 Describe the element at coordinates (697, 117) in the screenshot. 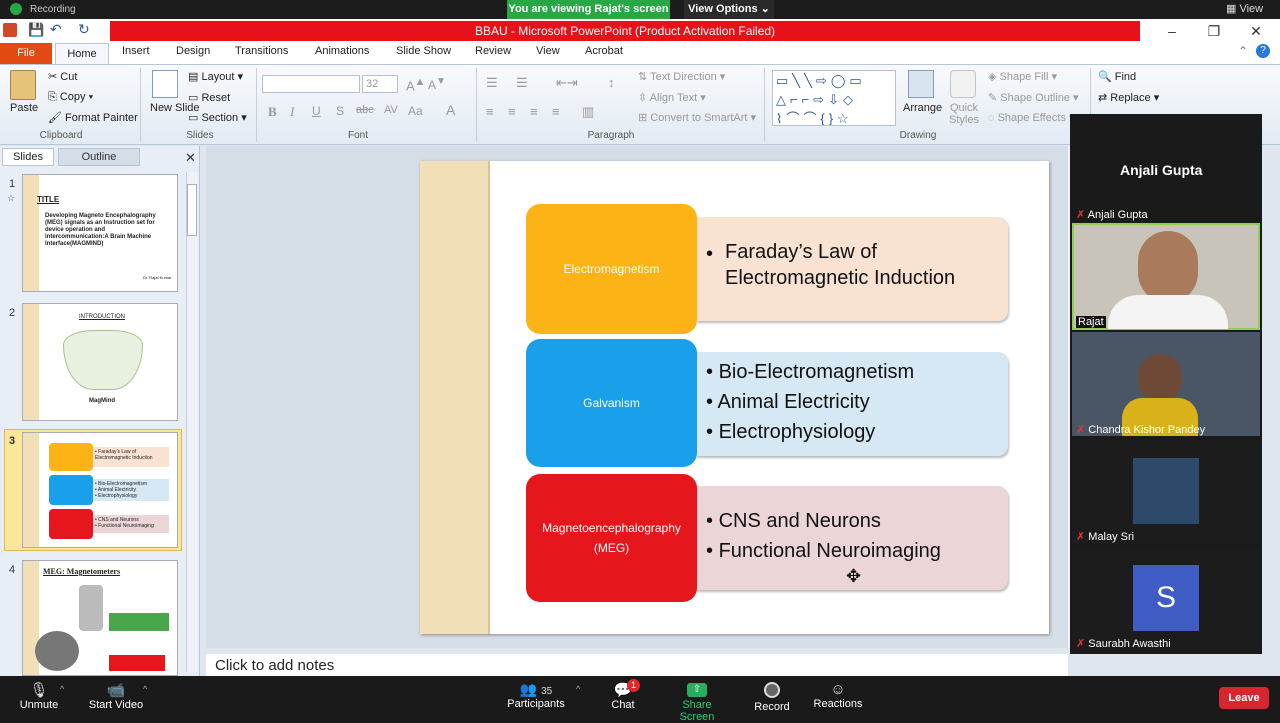

I see `convert-smartart-button: ⊞ Convert to SmartArt ▾` at that location.